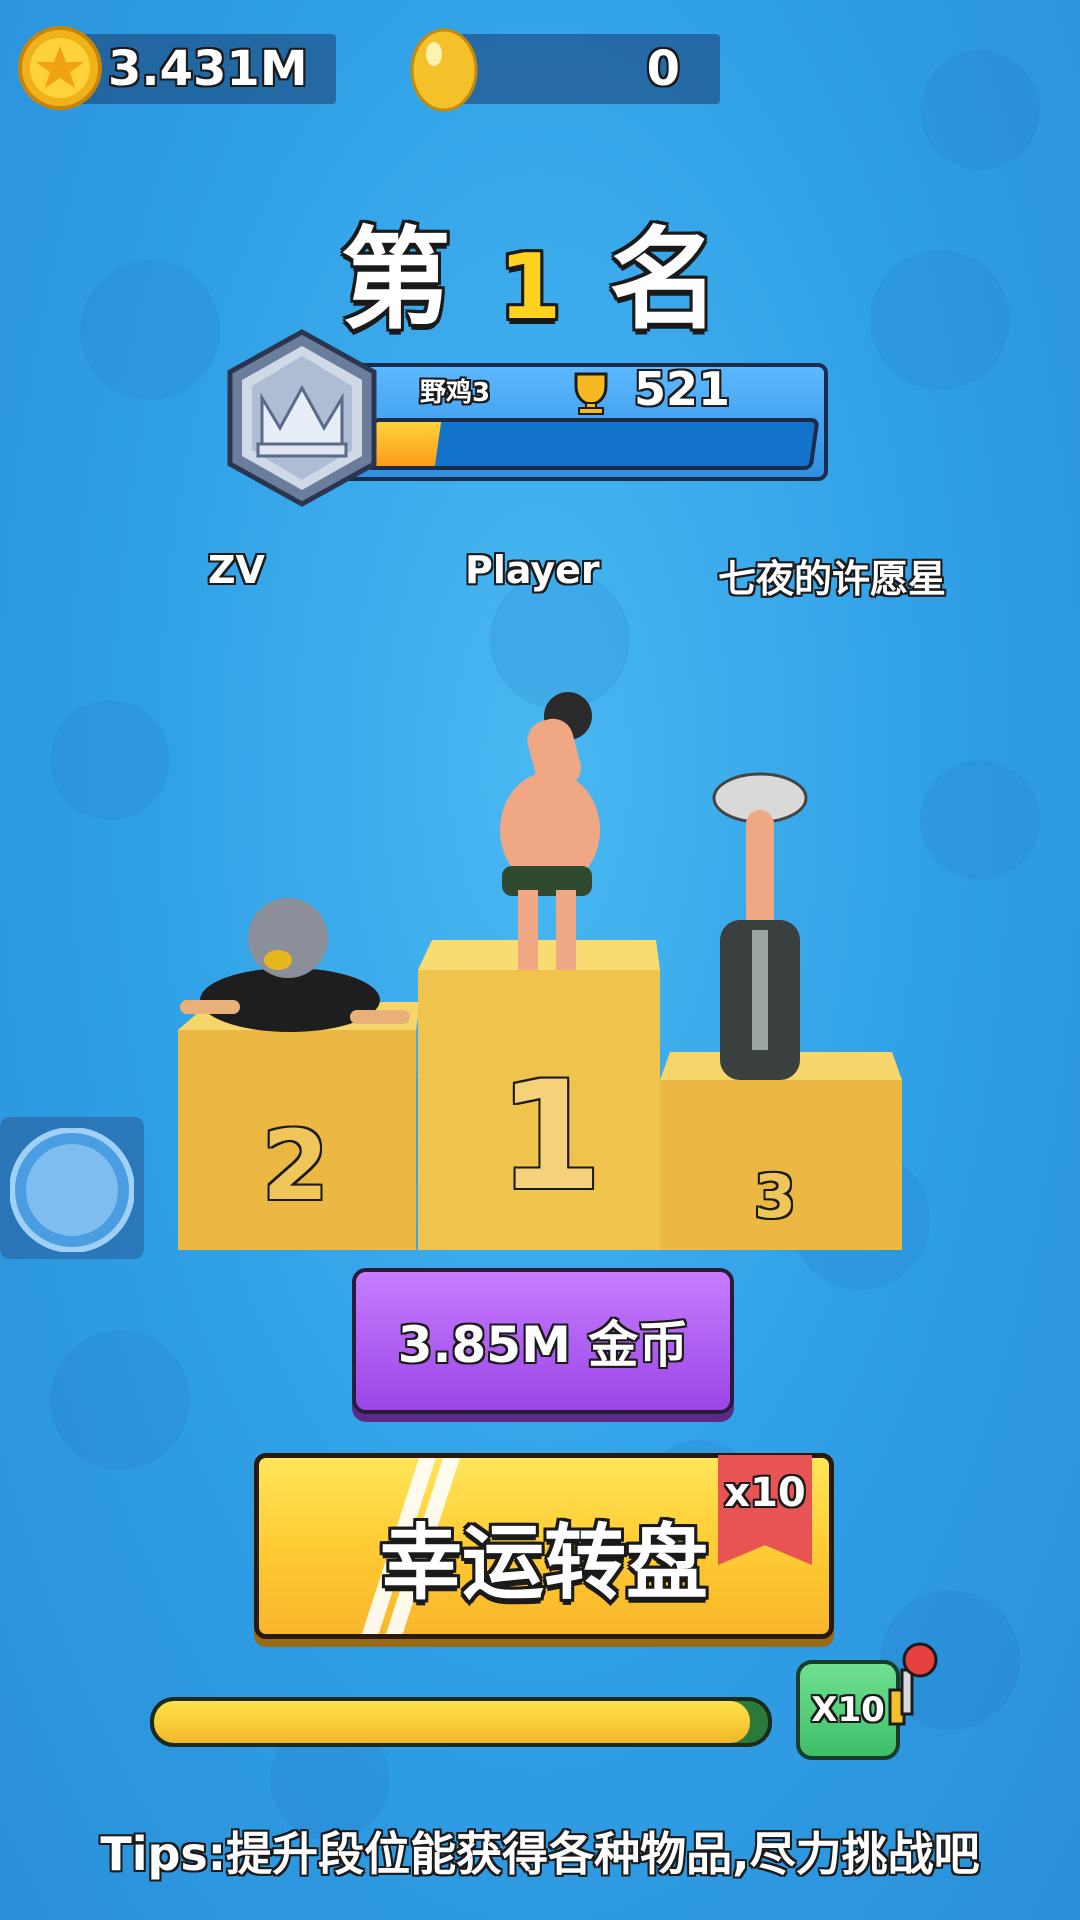 This screenshot has width=1080, height=1920. I want to click on rank-progress-bar, so click(592, 444).